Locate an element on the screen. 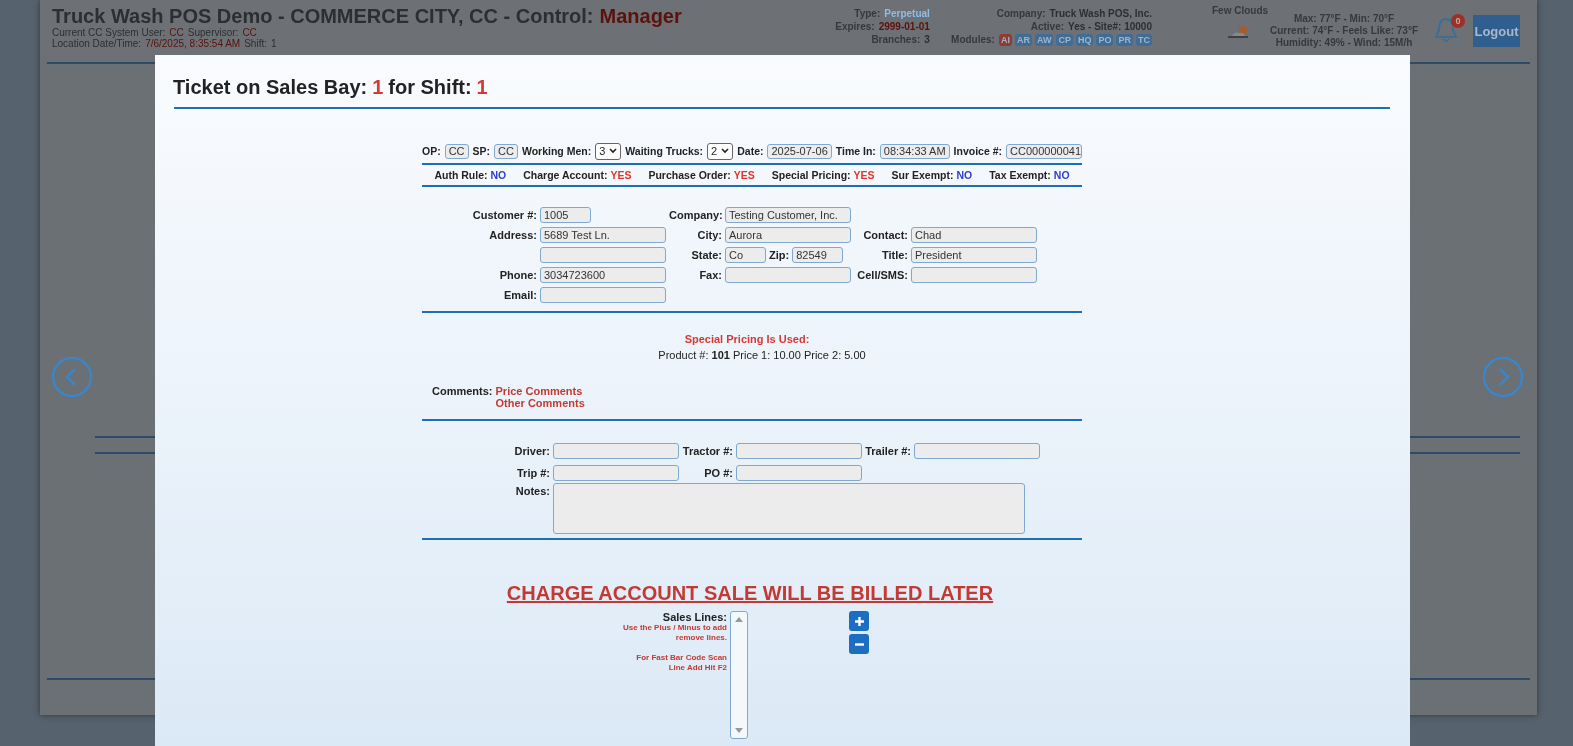  modal-title: Ticket on Sales Bay: is located at coordinates (270, 88).